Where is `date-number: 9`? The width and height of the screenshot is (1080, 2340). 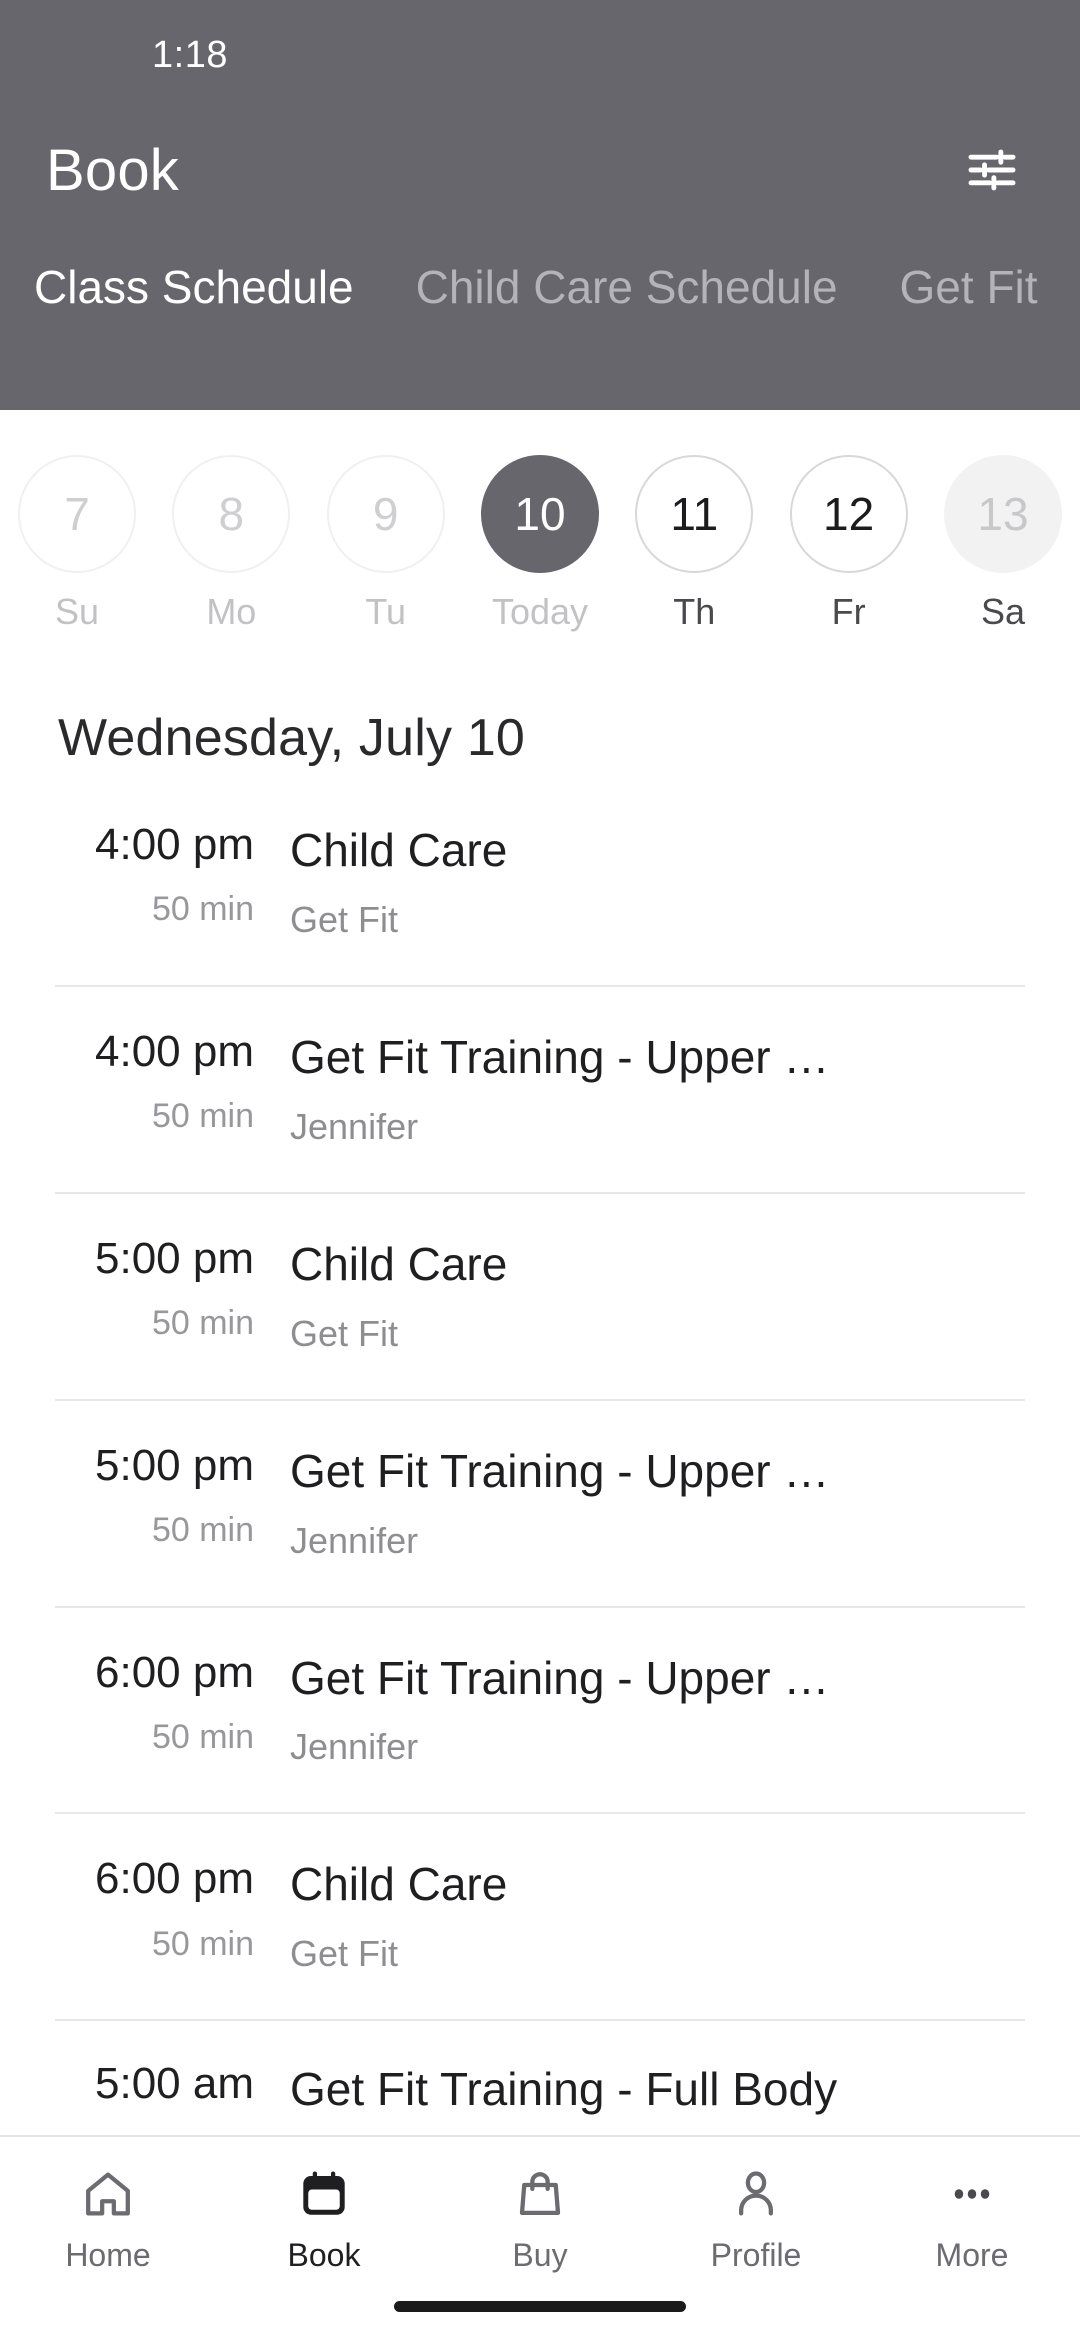 date-number: 9 is located at coordinates (385, 514).